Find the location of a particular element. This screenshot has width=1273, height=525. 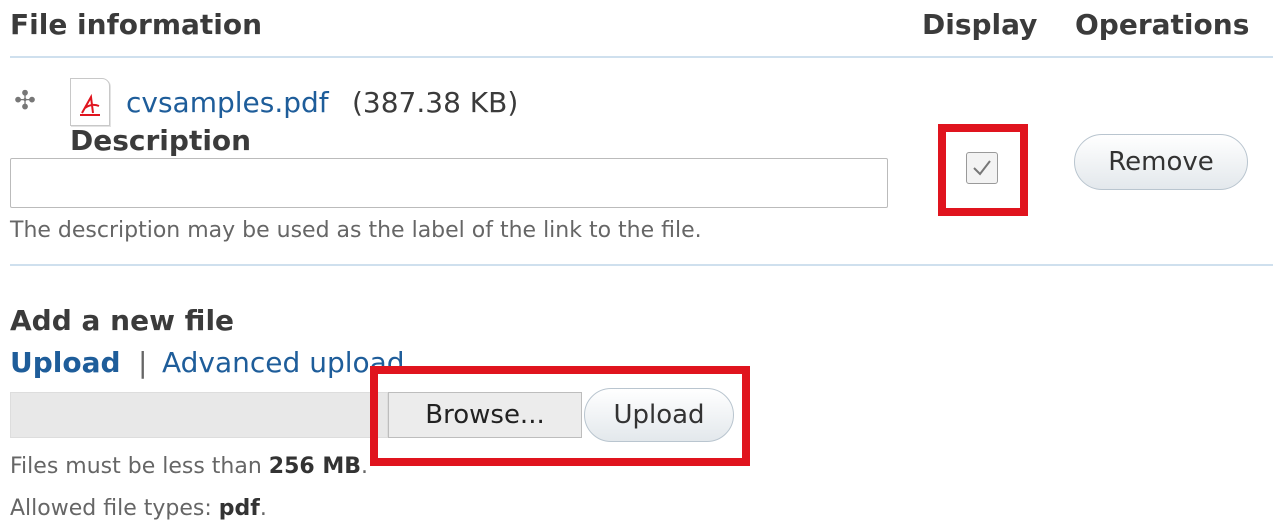

drag-handle-icon: ✣ is located at coordinates (25, 101).